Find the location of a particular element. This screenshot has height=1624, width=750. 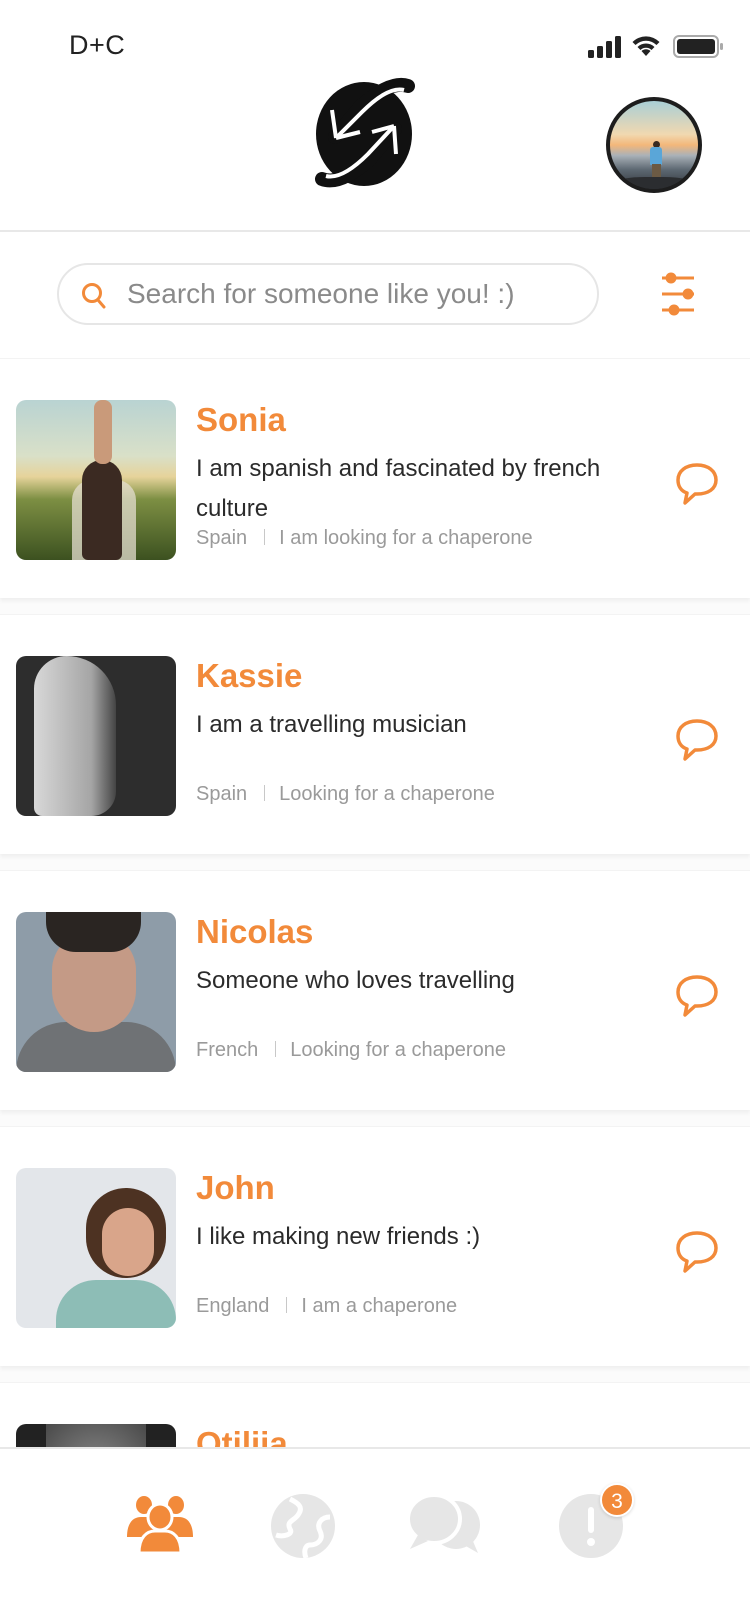

profile-avatar is located at coordinates (654, 145).